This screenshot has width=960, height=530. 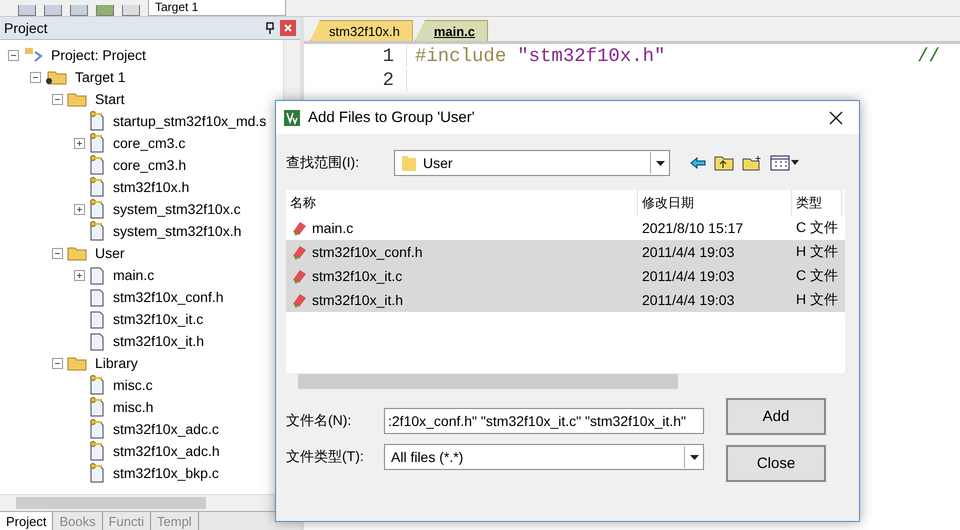 I want to click on tree-item: Library, so click(x=116, y=363).